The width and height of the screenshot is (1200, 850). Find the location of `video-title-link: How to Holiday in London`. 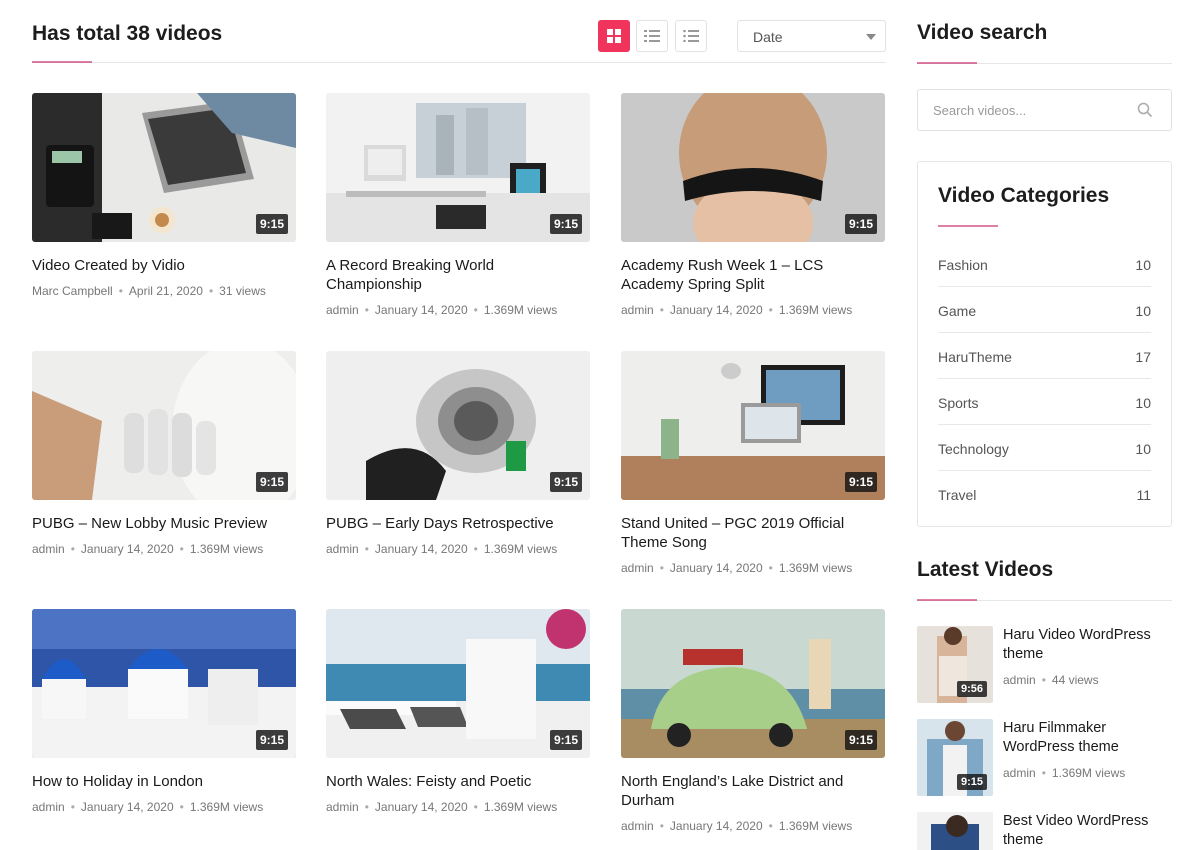

video-title-link: How to Holiday in London is located at coordinates (117, 781).